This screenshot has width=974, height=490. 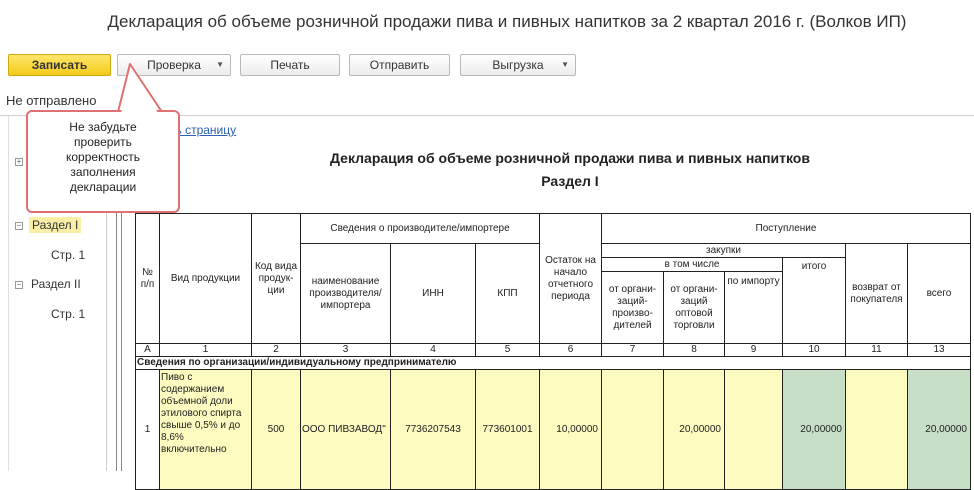 I want to click on col-number: 7, so click(x=632, y=350).